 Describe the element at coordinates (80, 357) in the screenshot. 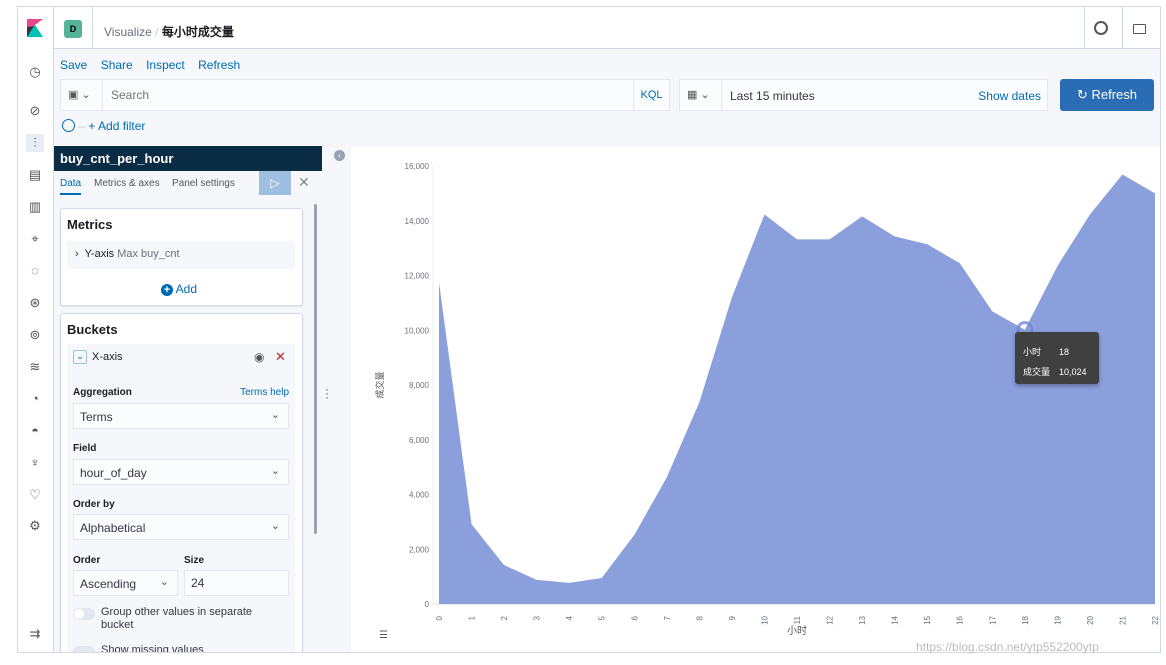

I see `collapse-toggle: ⌄` at that location.